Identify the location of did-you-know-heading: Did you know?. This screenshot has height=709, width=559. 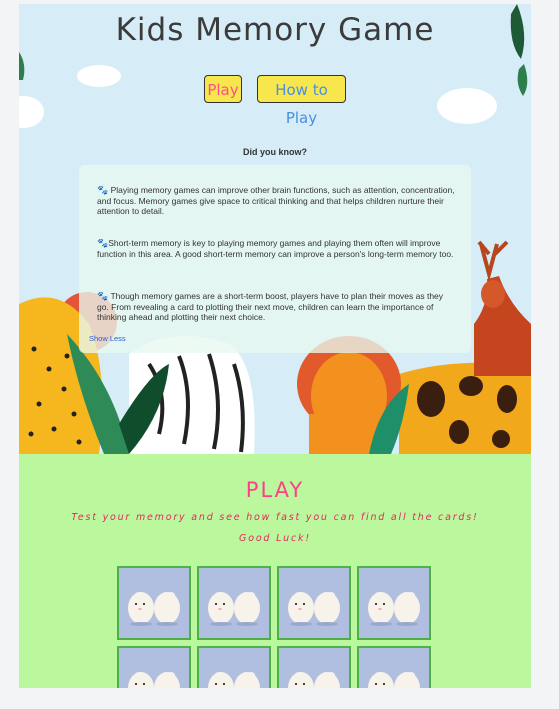
(275, 152).